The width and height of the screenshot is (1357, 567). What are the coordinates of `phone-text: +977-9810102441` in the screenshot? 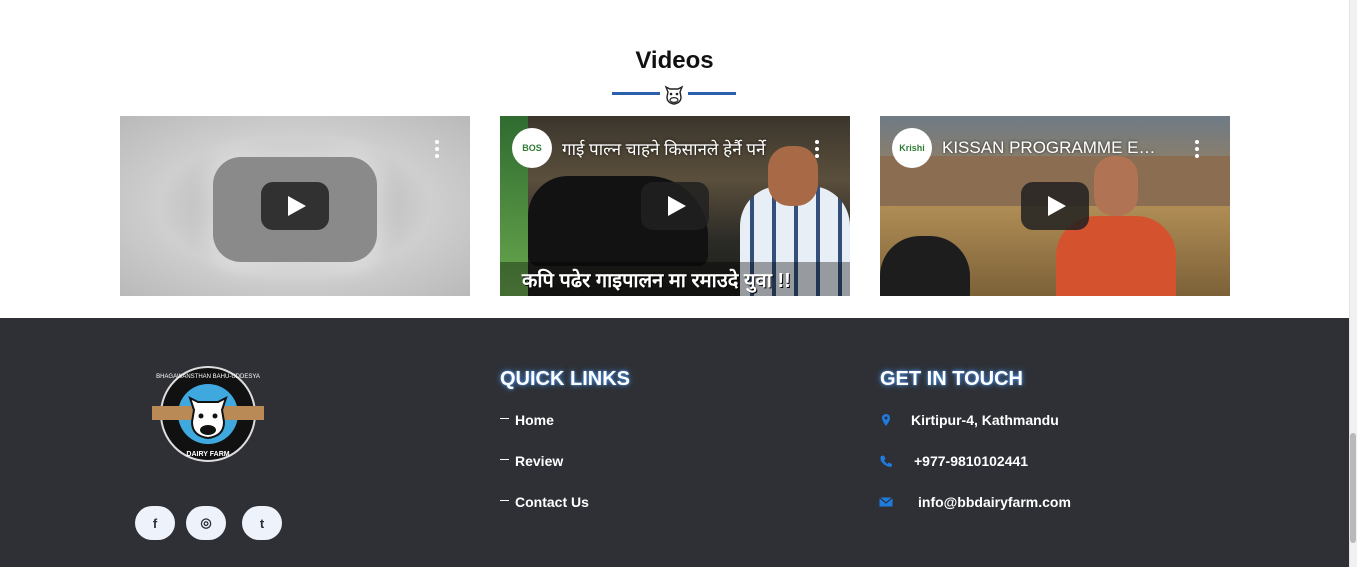 It's located at (971, 461).